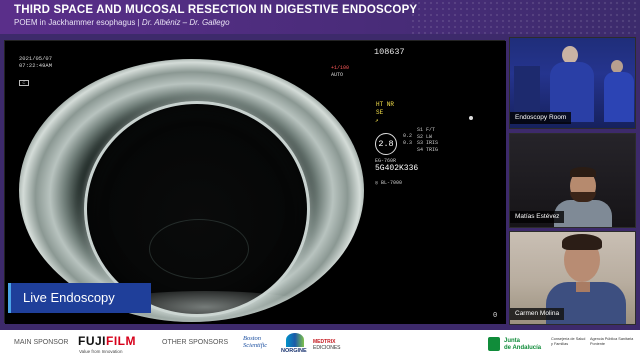  What do you see at coordinates (295, 340) in the screenshot?
I see `norgine-logo-icon` at bounding box center [295, 340].